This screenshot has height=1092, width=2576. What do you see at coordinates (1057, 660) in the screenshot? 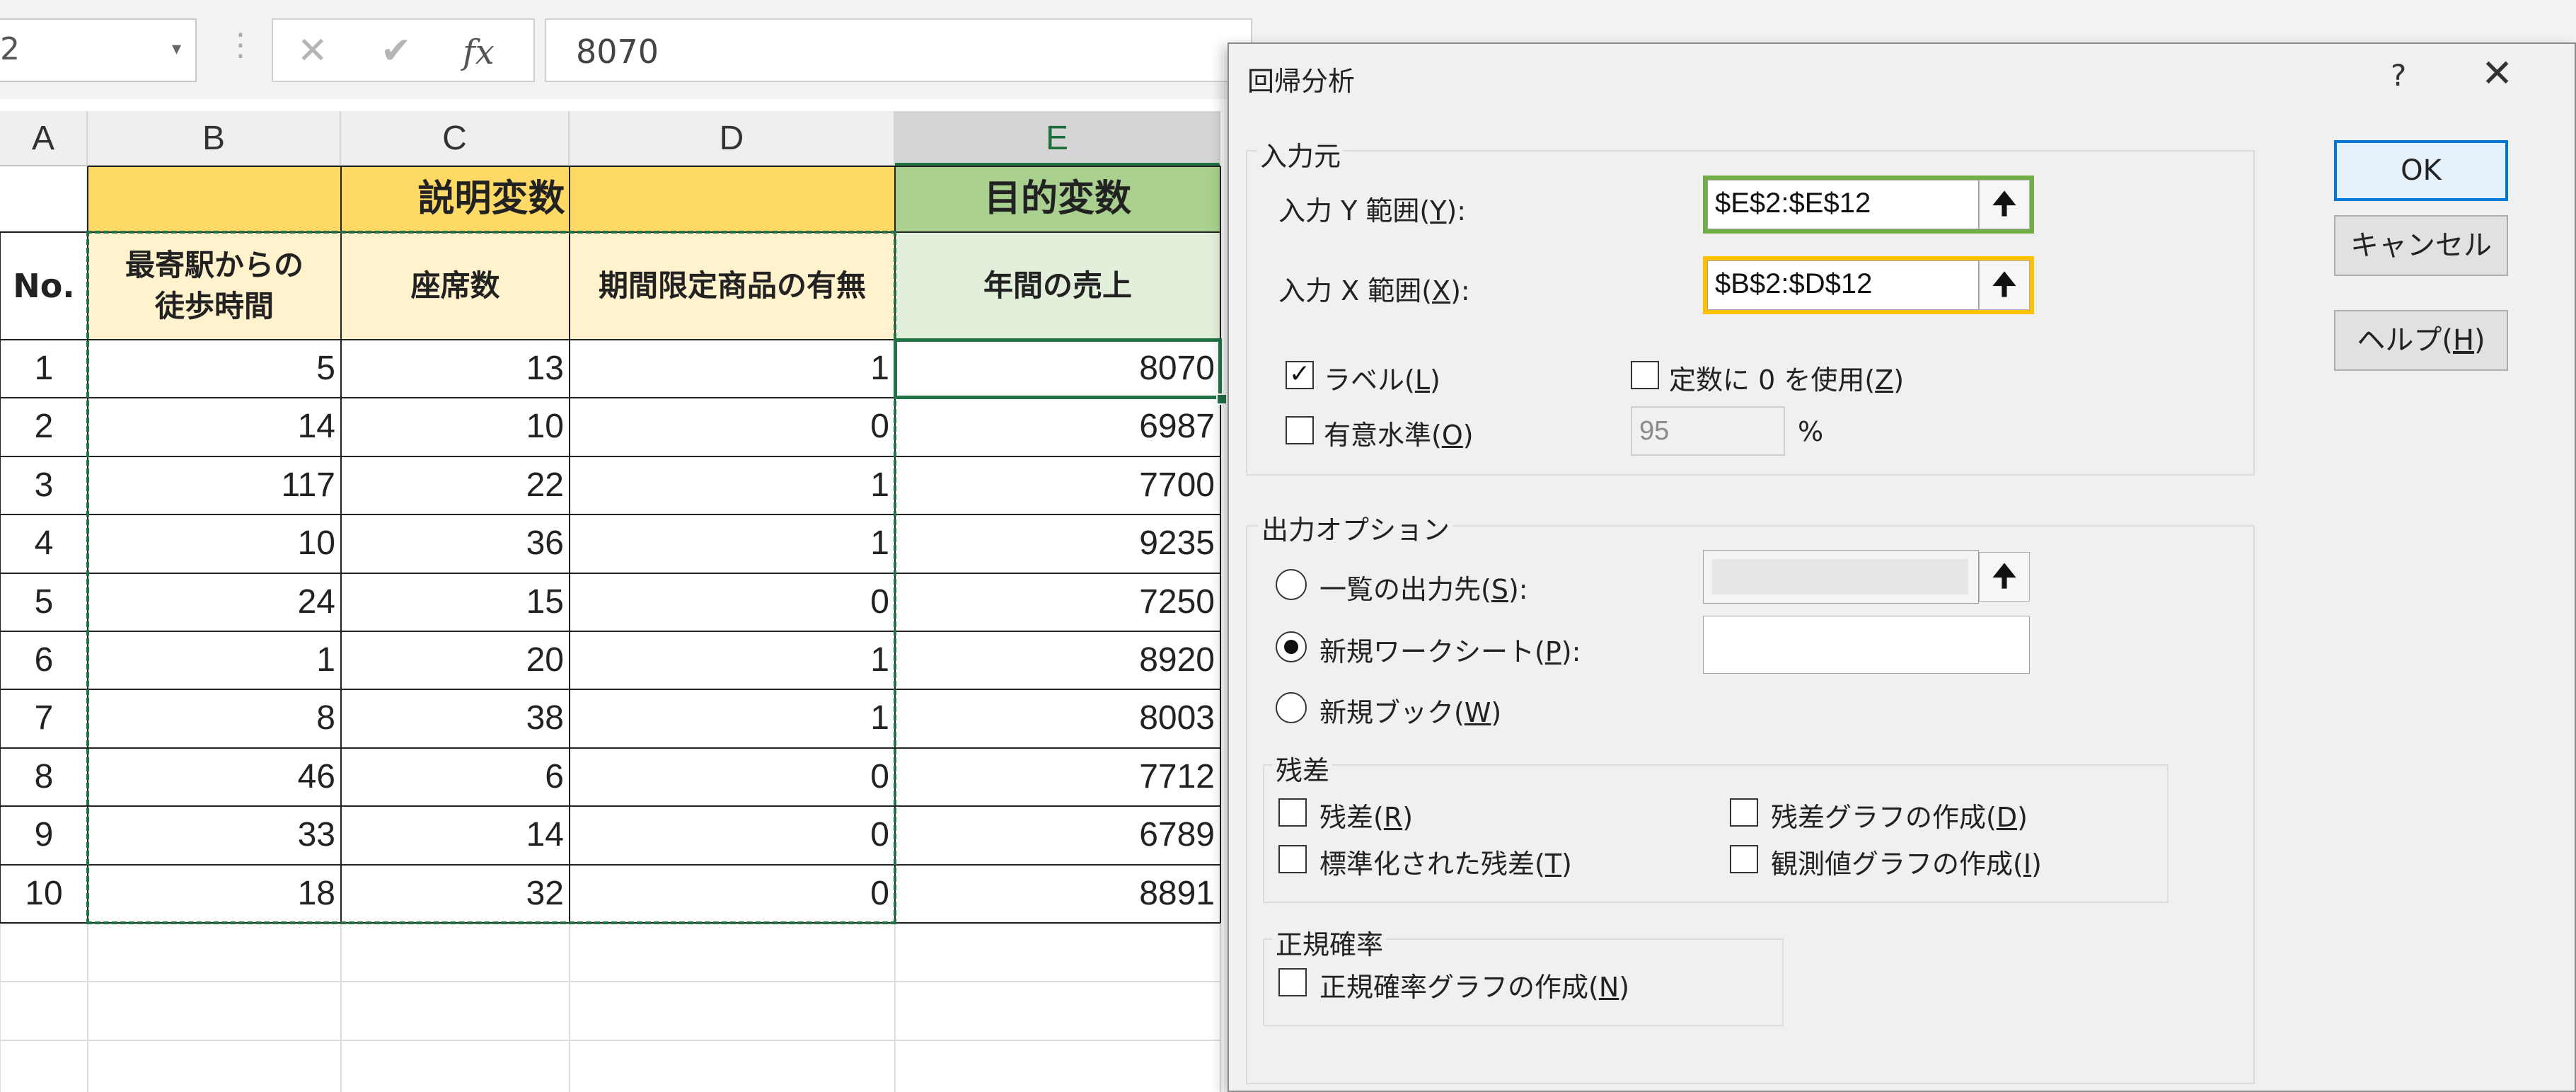
I see `table-cell: 8920` at bounding box center [1057, 660].